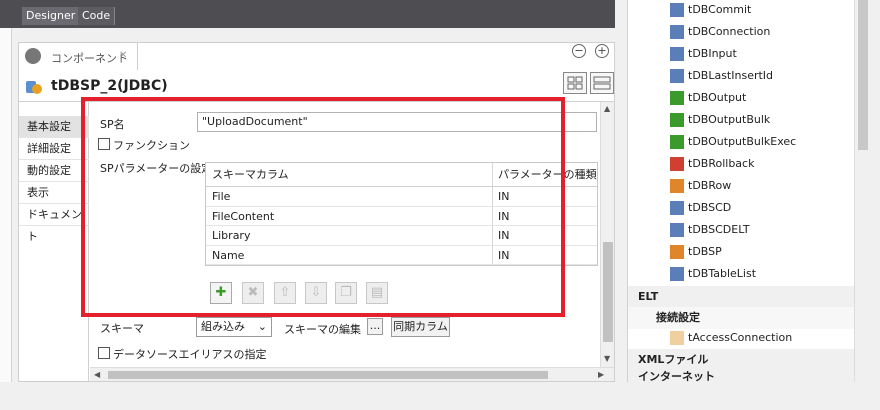 Image resolution: width=880 pixels, height=410 pixels. I want to click on bottom-area, so click(440, 396).